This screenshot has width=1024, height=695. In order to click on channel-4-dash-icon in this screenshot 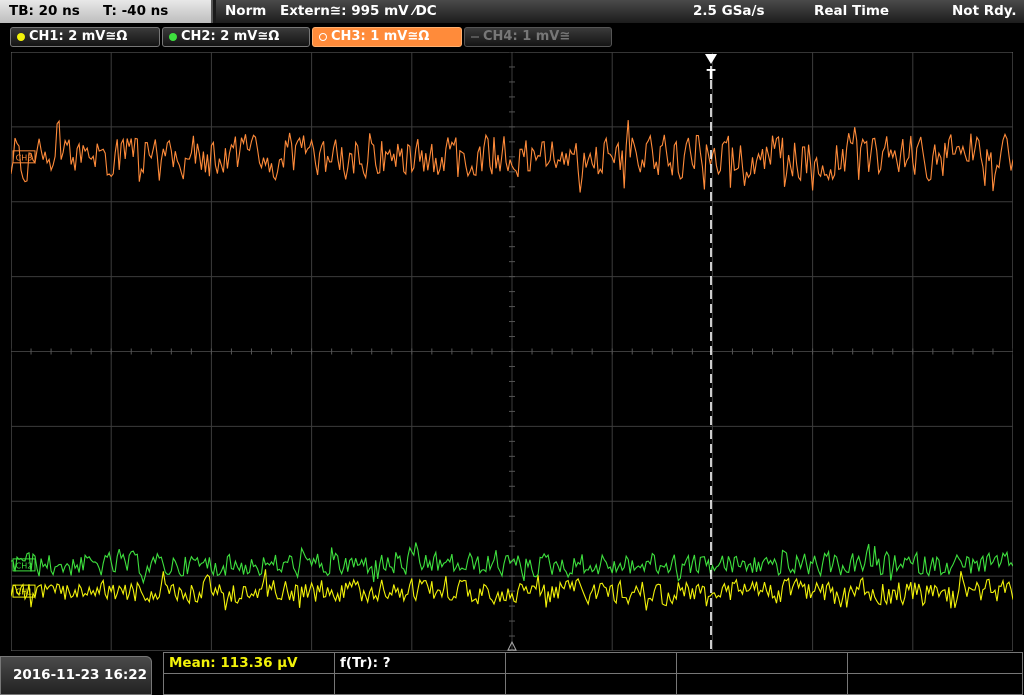, I will do `click(475, 37)`.